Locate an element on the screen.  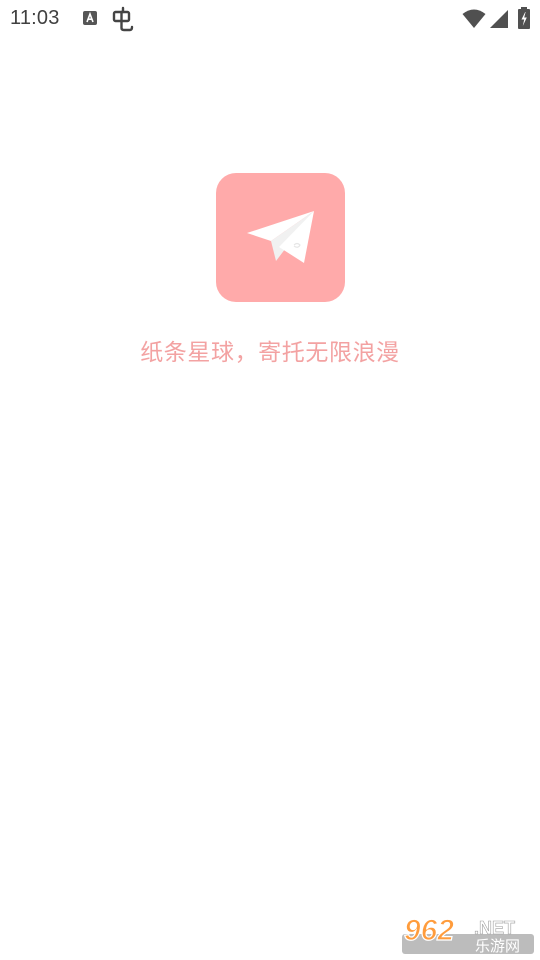
site-watermark: 962 .NET 乐游网 is located at coordinates (468, 934).